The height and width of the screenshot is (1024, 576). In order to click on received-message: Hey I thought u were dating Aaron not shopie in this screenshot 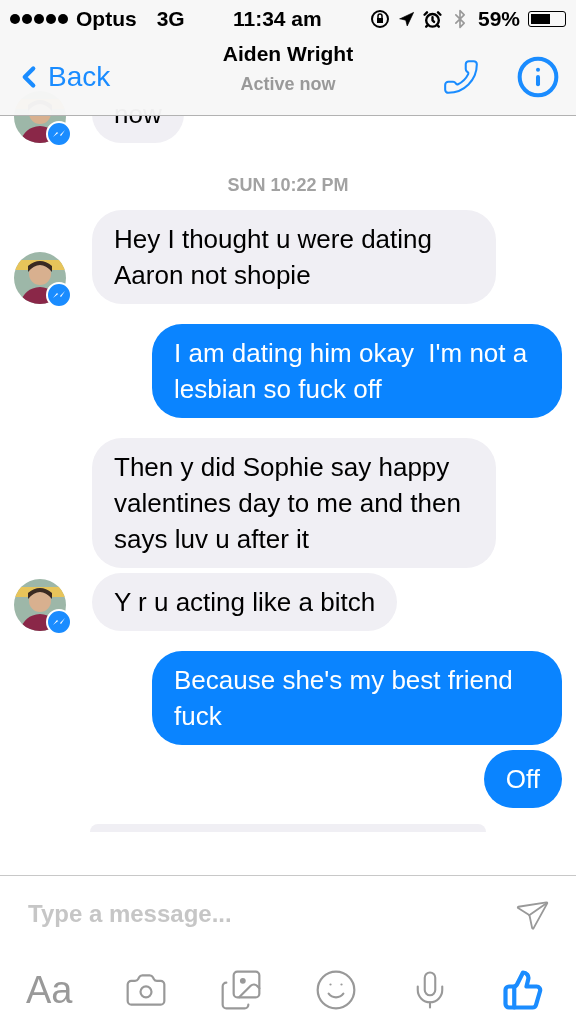, I will do `click(294, 257)`.